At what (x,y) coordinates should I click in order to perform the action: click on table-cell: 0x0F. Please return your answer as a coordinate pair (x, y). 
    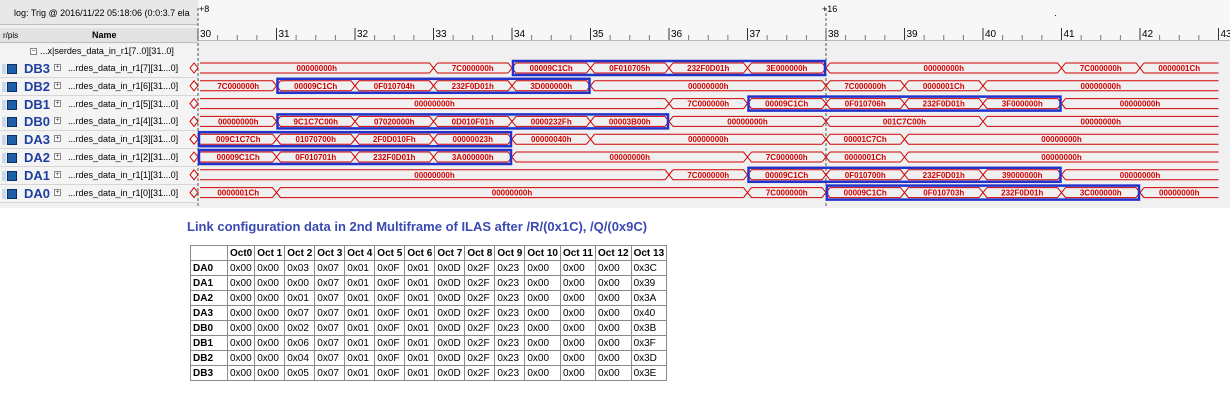
    Looking at the image, I should click on (390, 283).